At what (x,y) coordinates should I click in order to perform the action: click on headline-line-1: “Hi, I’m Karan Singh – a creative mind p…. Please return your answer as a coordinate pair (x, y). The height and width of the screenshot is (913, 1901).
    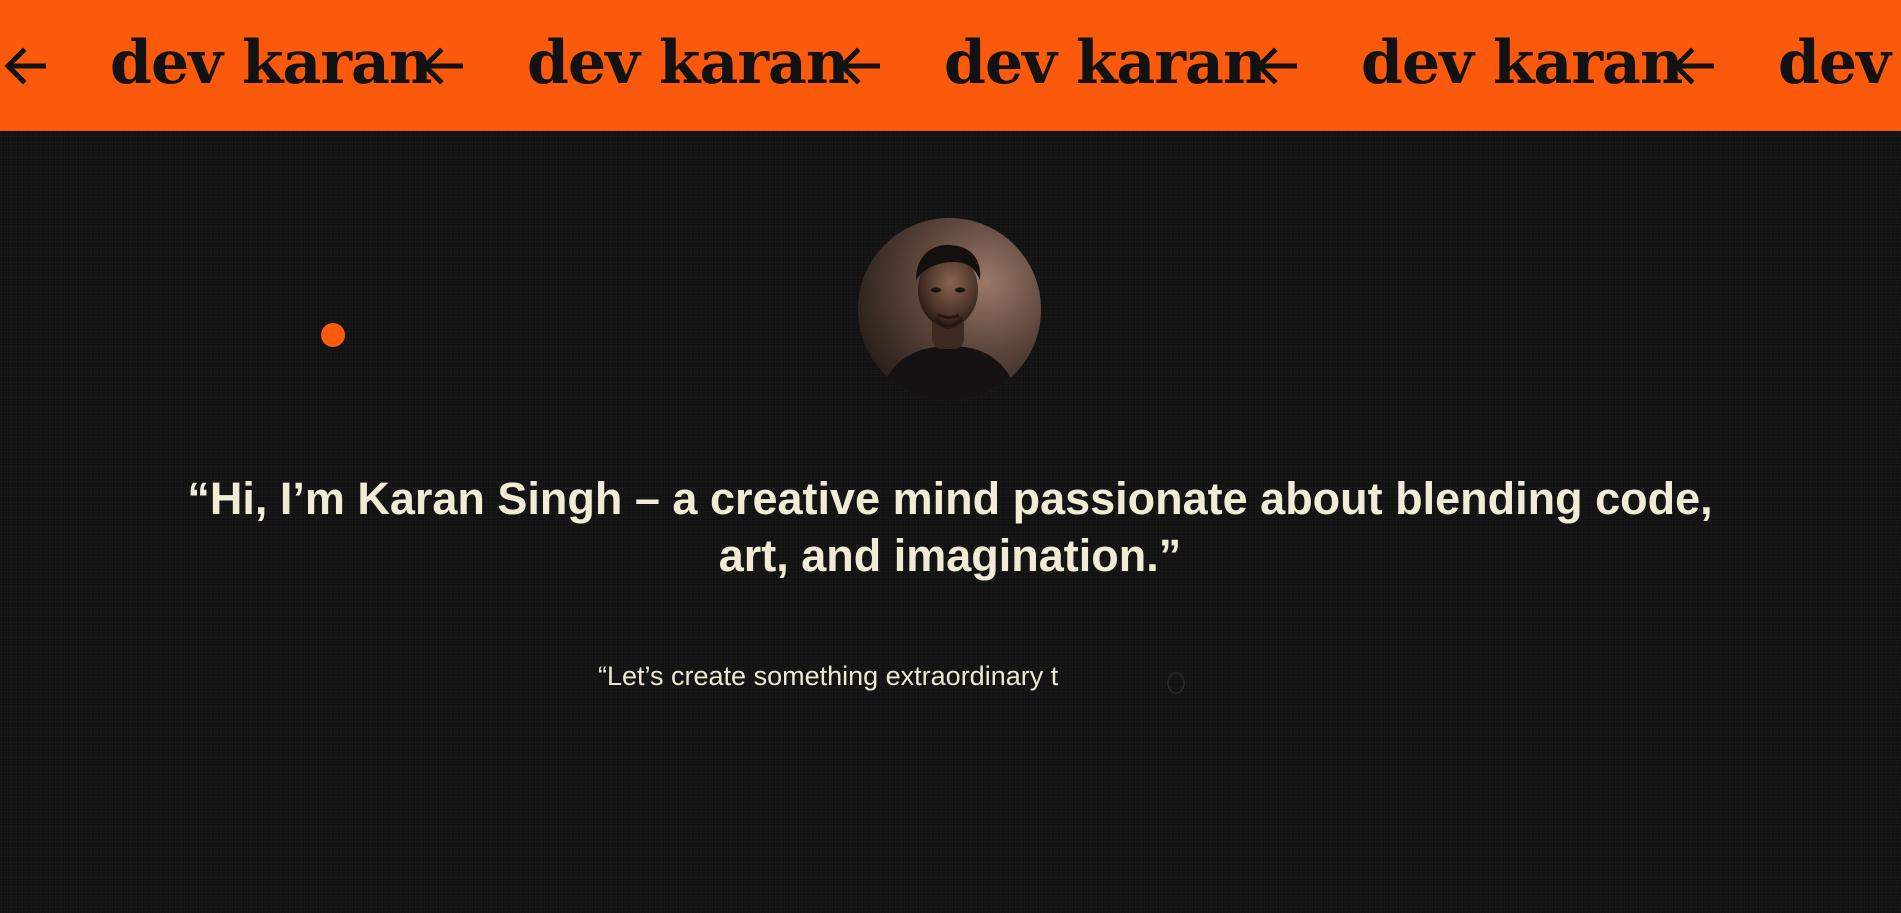
    Looking at the image, I should click on (950, 498).